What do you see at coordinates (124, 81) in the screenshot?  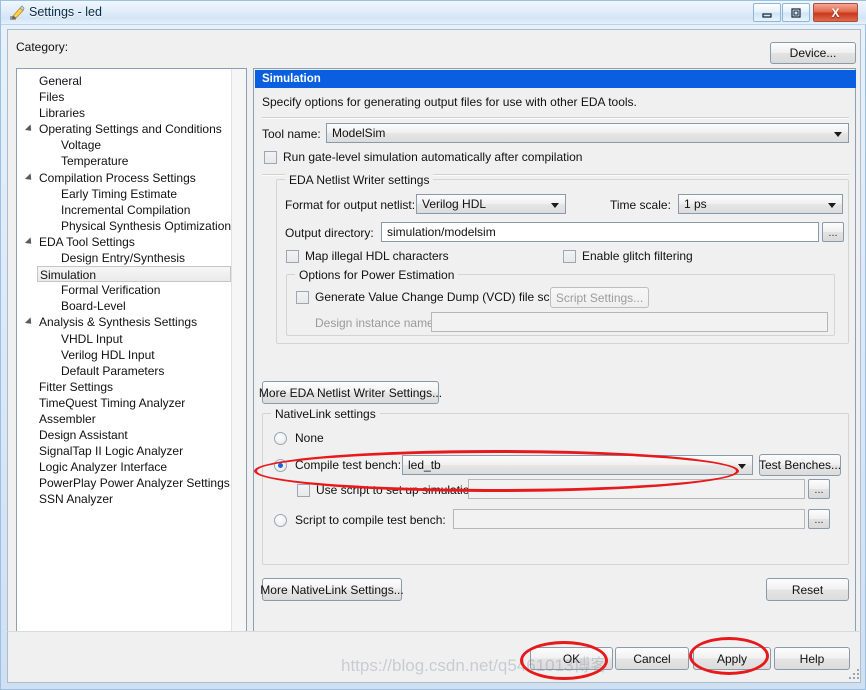 I see `sidebar-item-general: General` at bounding box center [124, 81].